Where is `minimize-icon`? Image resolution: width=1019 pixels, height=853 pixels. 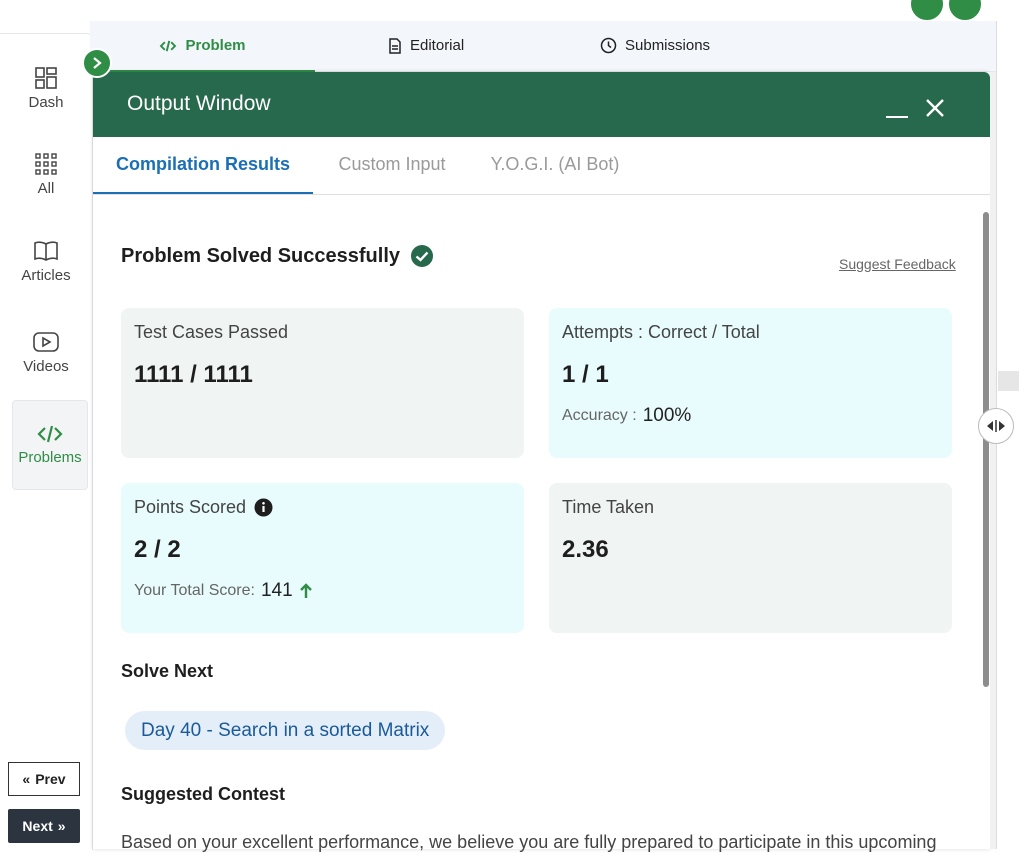 minimize-icon is located at coordinates (897, 117).